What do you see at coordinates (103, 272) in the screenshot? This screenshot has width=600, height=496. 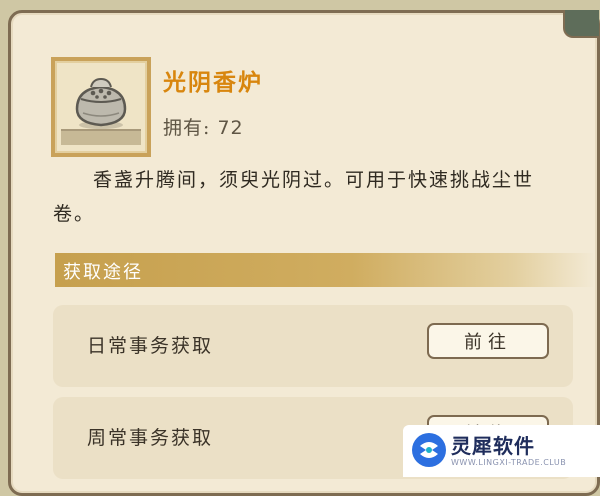 I see `acquire-section-title: 获取途径` at bounding box center [103, 272].